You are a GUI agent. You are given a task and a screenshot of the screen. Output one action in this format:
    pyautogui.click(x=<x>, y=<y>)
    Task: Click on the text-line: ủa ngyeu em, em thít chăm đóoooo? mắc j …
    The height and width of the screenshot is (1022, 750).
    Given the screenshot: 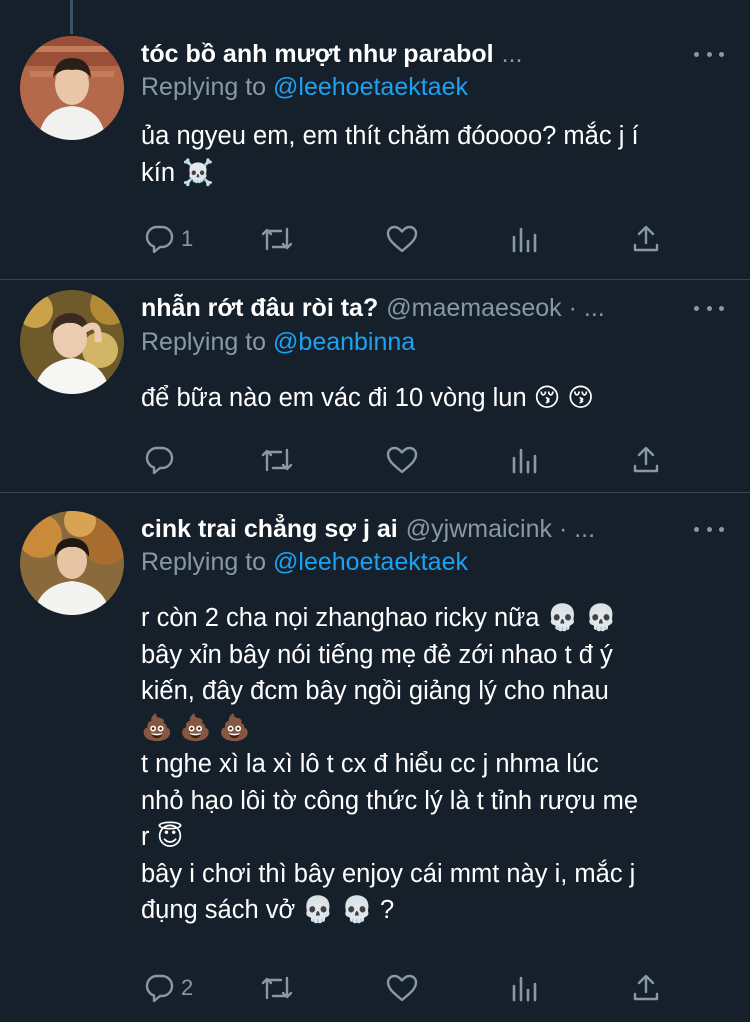 What is the action you would take?
    pyautogui.click(x=390, y=136)
    